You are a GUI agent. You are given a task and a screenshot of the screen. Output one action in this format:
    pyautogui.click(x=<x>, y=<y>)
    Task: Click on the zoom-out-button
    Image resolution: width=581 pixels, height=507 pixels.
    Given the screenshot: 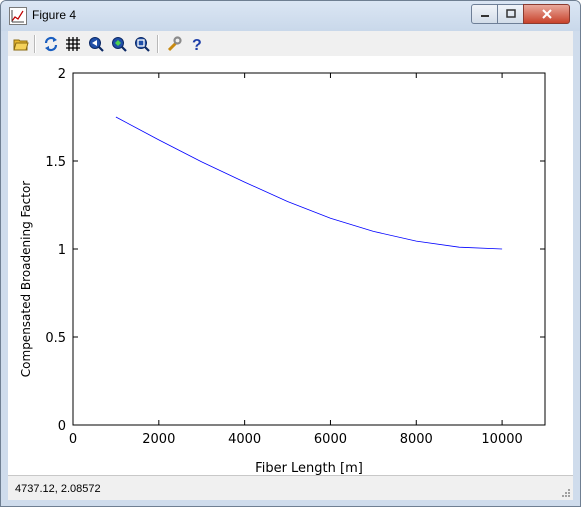 What is the action you would take?
    pyautogui.click(x=119, y=44)
    